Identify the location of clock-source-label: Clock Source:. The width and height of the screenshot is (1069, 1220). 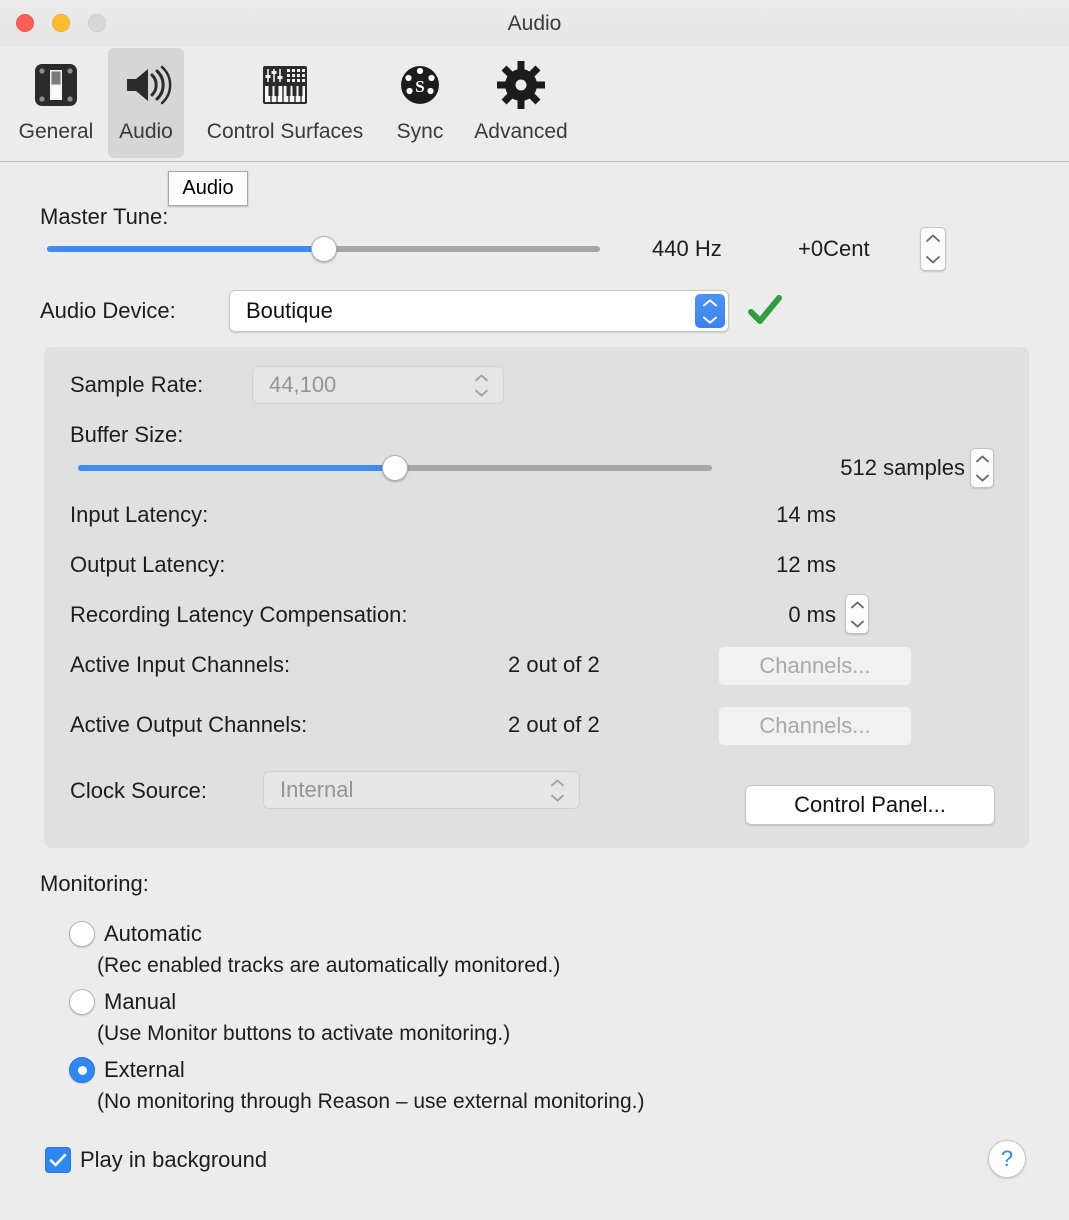
(138, 790).